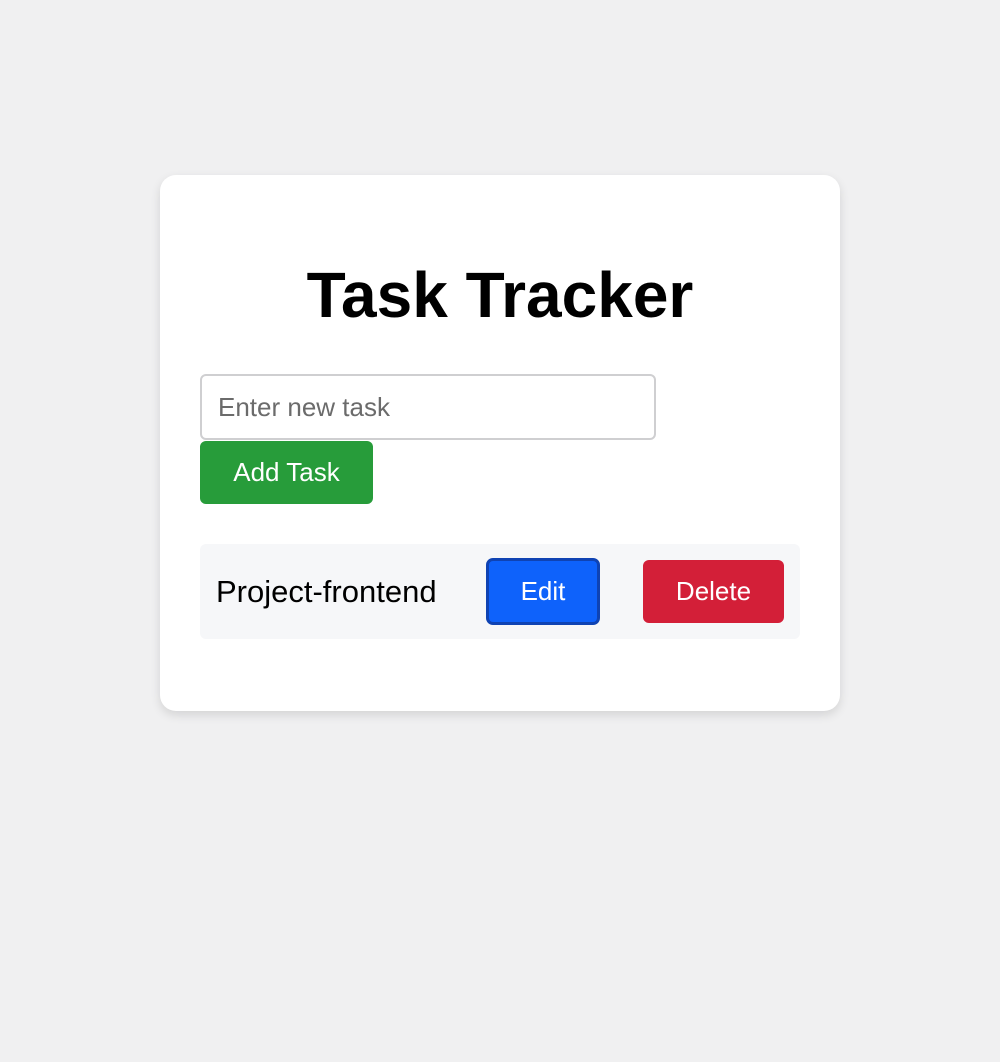 This screenshot has width=1000, height=1062. What do you see at coordinates (286, 472) in the screenshot?
I see `add-task-button: Add Task` at bounding box center [286, 472].